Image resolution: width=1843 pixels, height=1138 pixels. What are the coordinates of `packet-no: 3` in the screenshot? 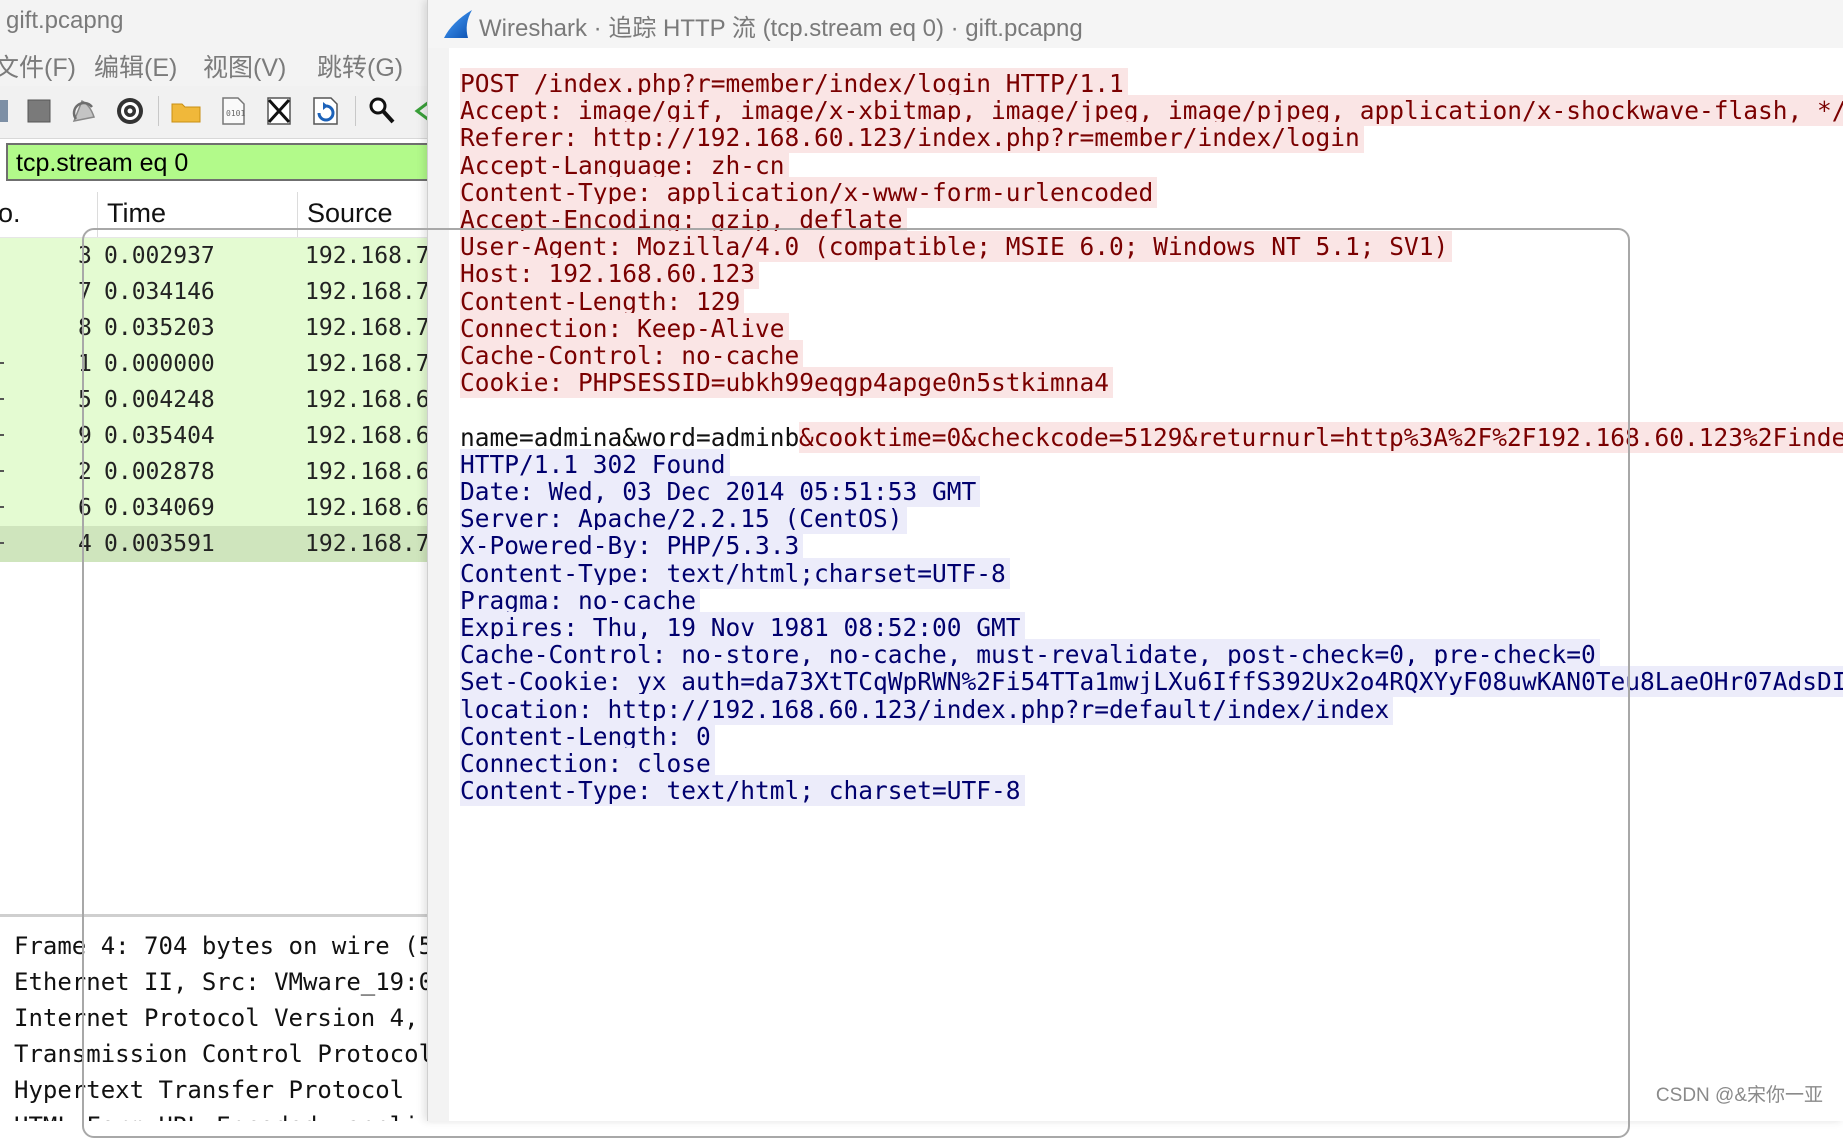 It's located at (85, 256).